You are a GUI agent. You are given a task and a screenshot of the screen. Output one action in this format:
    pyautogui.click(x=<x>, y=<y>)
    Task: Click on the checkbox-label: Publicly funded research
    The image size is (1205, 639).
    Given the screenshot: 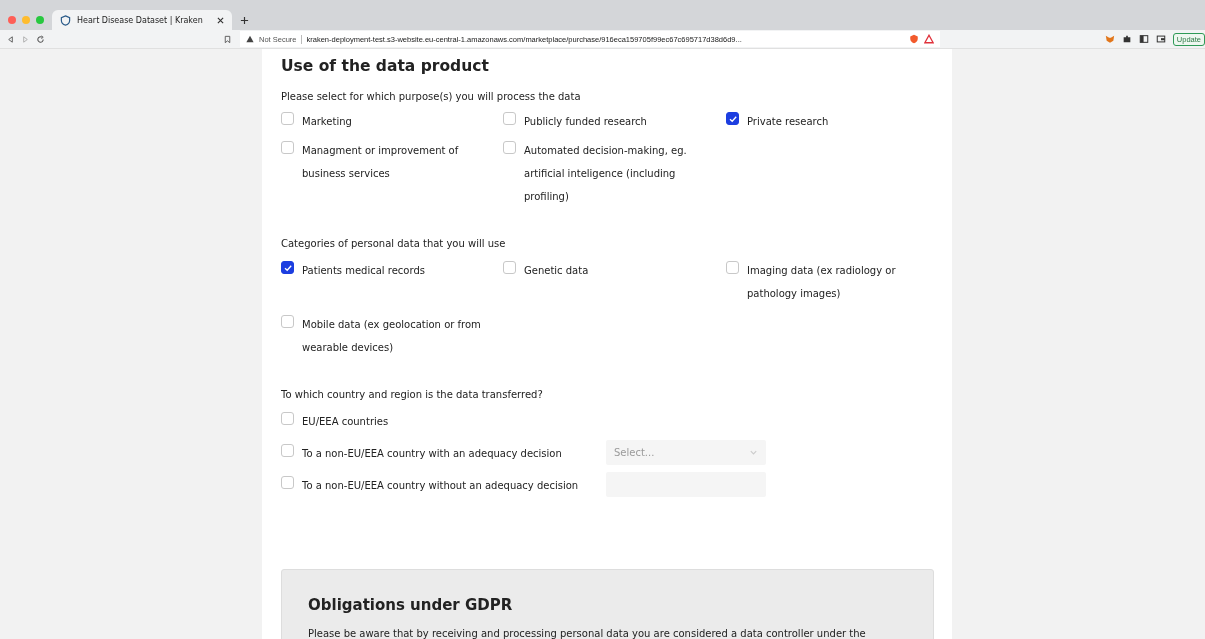 What is the action you would take?
    pyautogui.click(x=619, y=121)
    